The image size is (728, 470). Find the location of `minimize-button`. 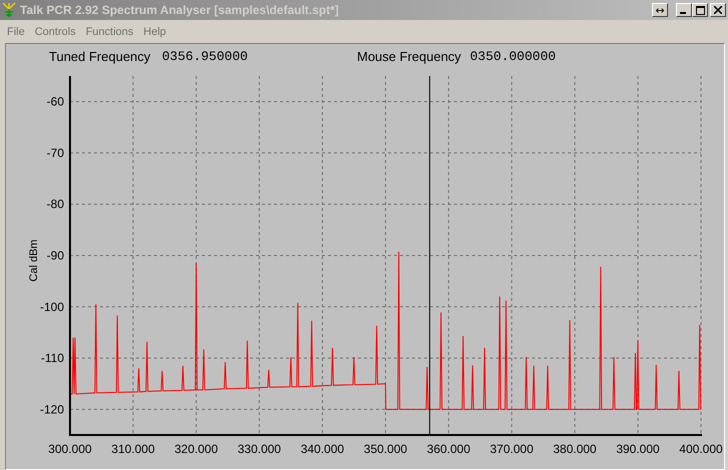

minimize-button is located at coordinates (684, 10).